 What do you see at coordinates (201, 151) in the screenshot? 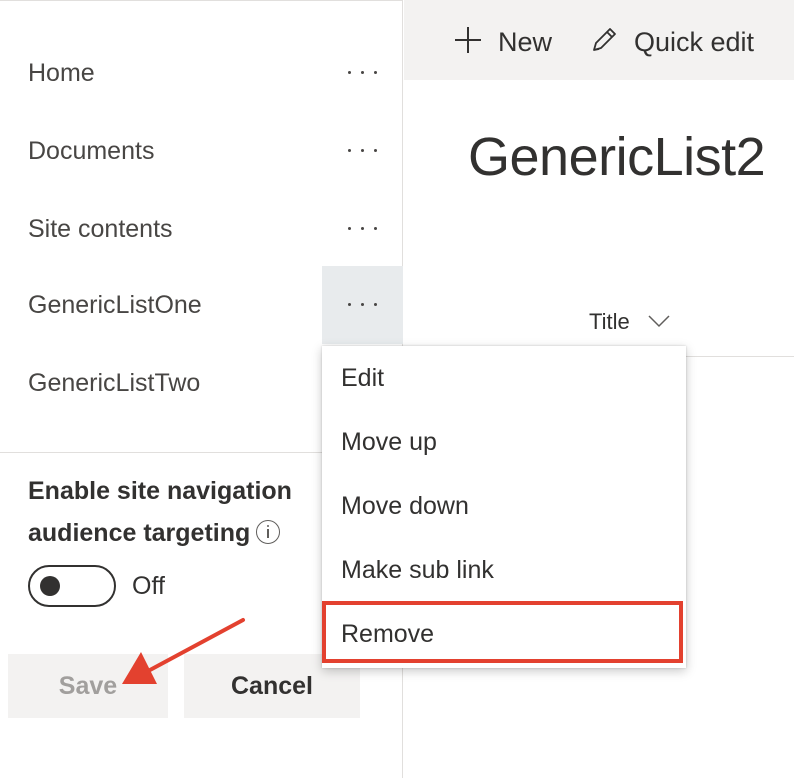
I see `nav-item-documents: Documents` at bounding box center [201, 151].